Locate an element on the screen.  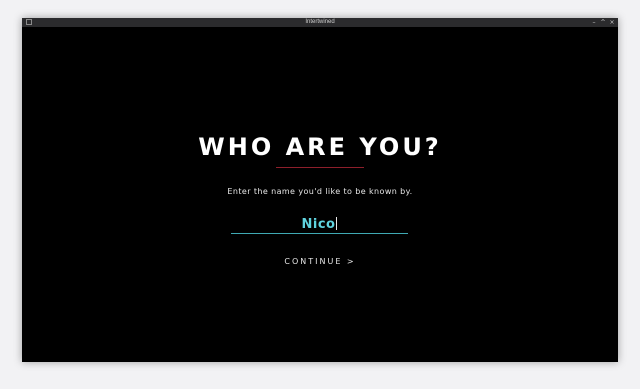
name-input: Nico is located at coordinates (319, 223).